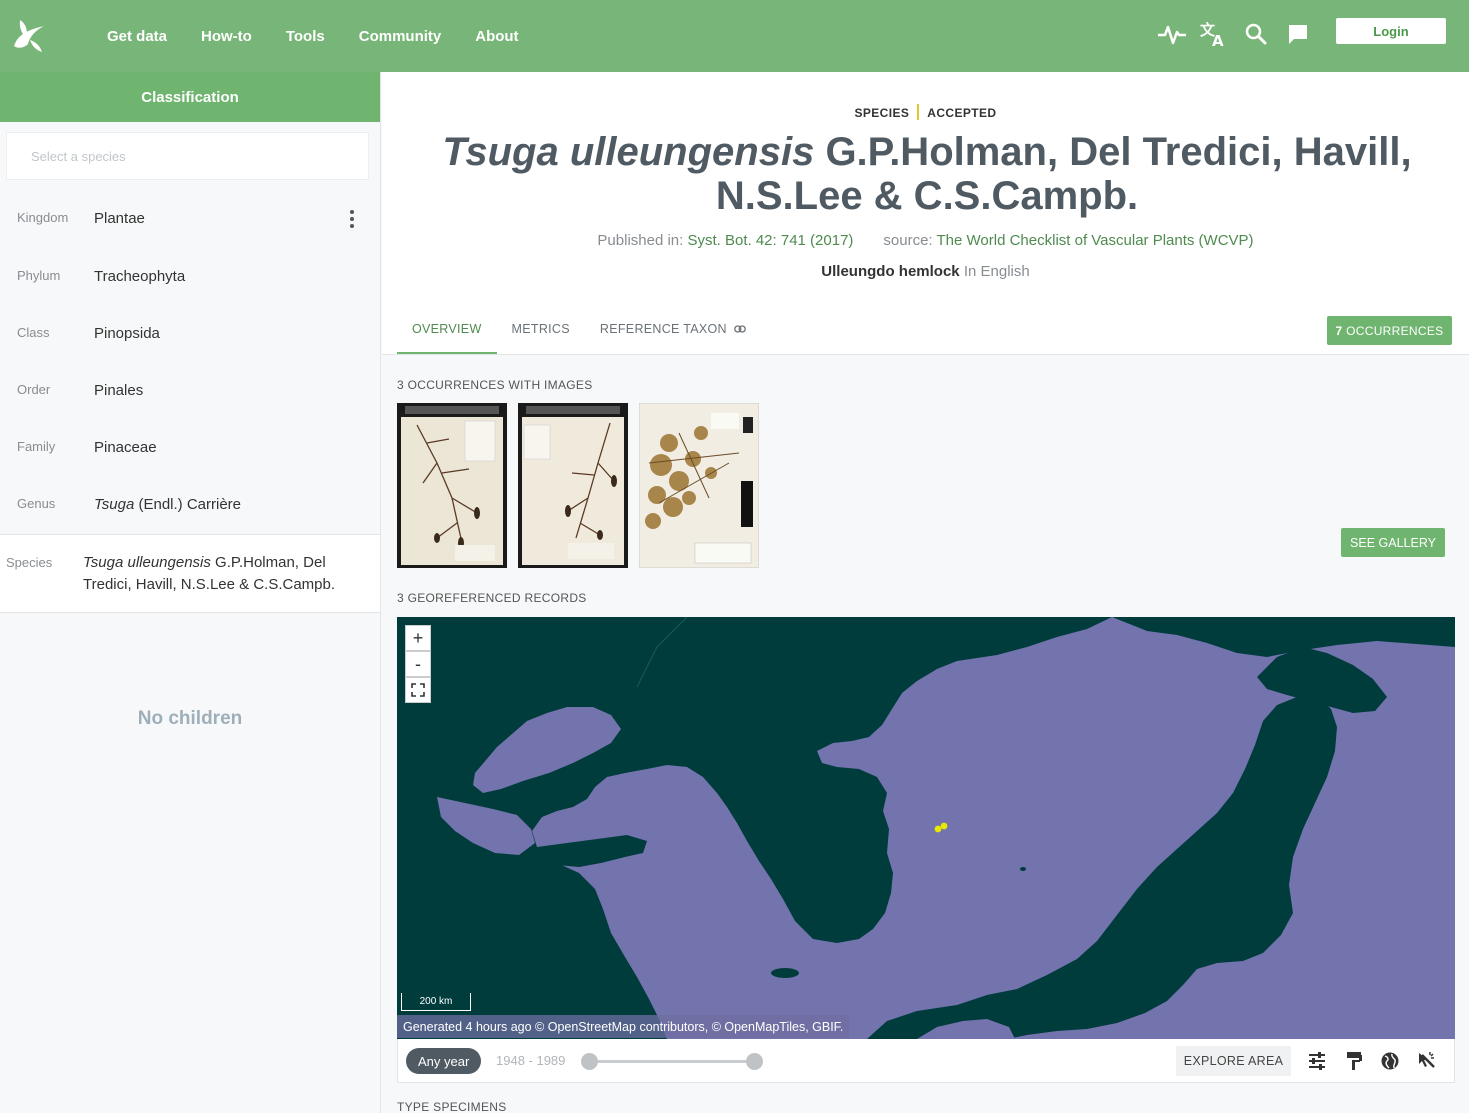  What do you see at coordinates (910, 240) in the screenshot?
I see `source-label: source:` at bounding box center [910, 240].